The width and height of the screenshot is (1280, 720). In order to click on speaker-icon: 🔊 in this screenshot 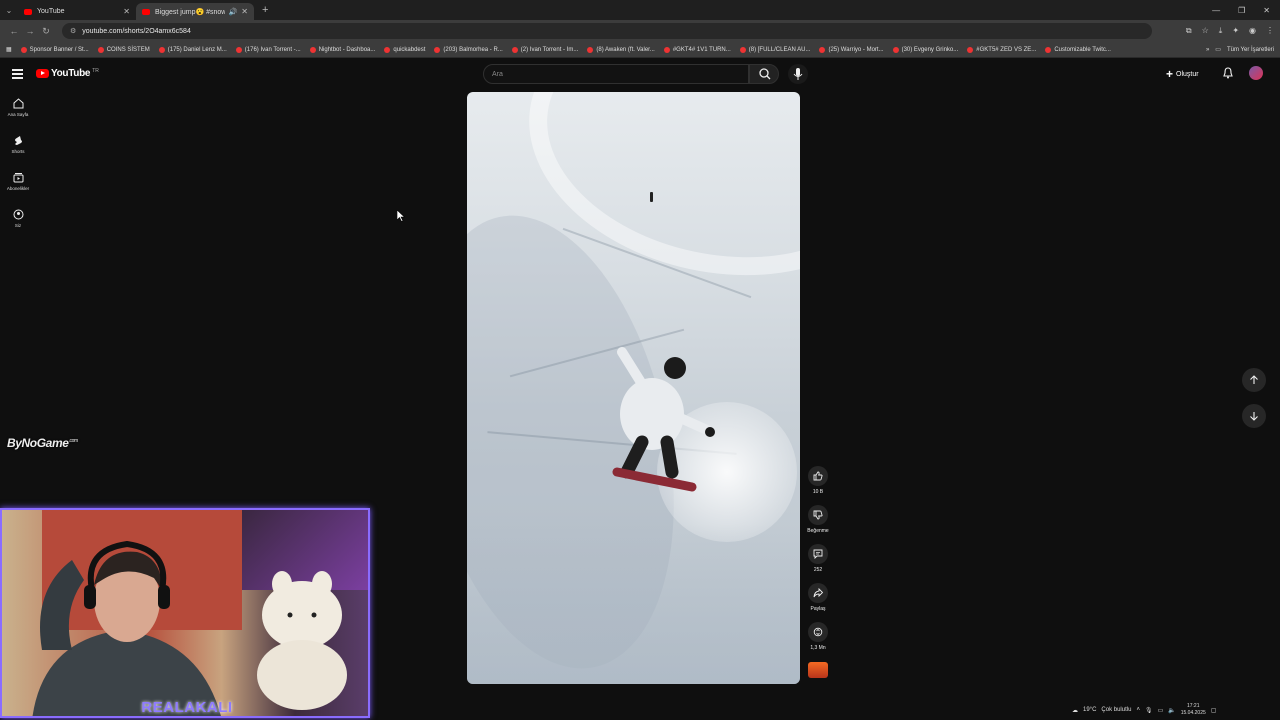, I will do `click(233, 12)`.